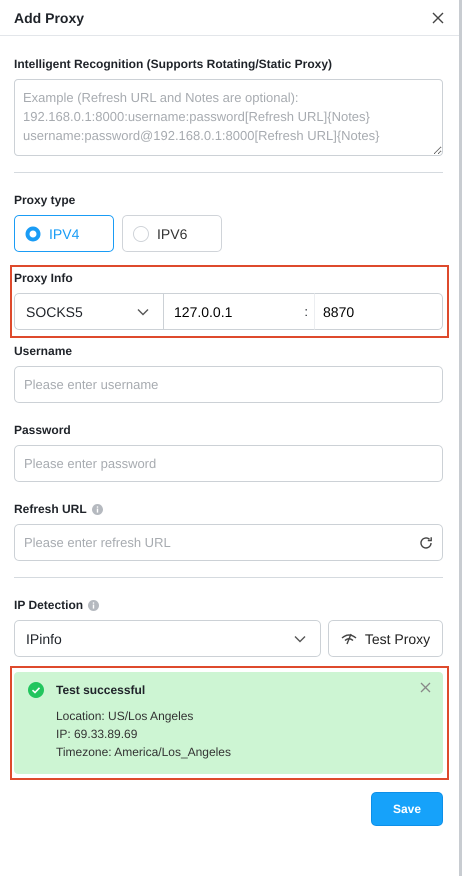  What do you see at coordinates (43, 278) in the screenshot?
I see `field-label: Proxy Info` at bounding box center [43, 278].